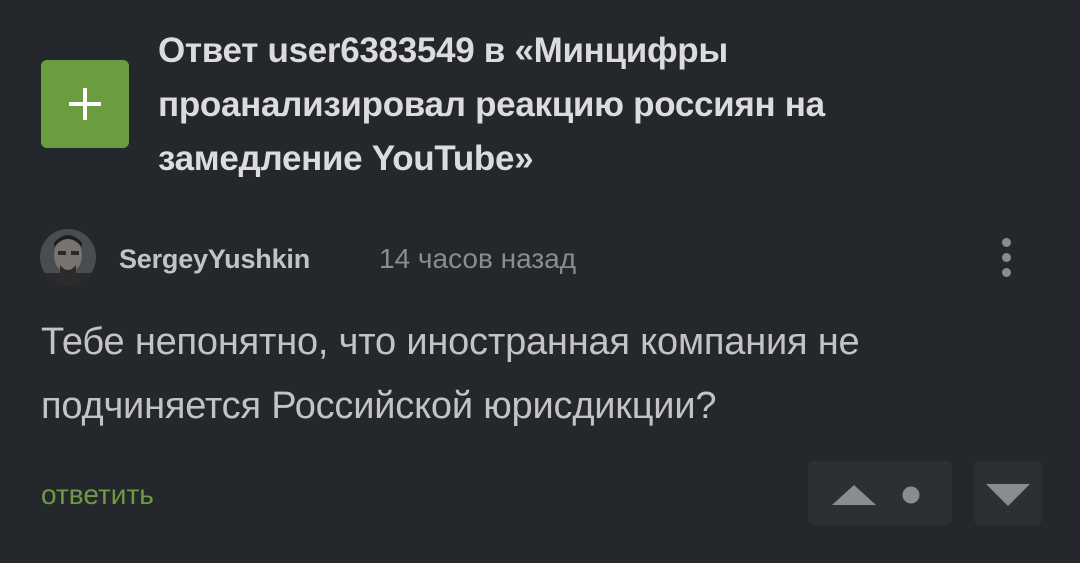 This screenshot has height=563, width=1080. I want to click on avatar, so click(68, 257).